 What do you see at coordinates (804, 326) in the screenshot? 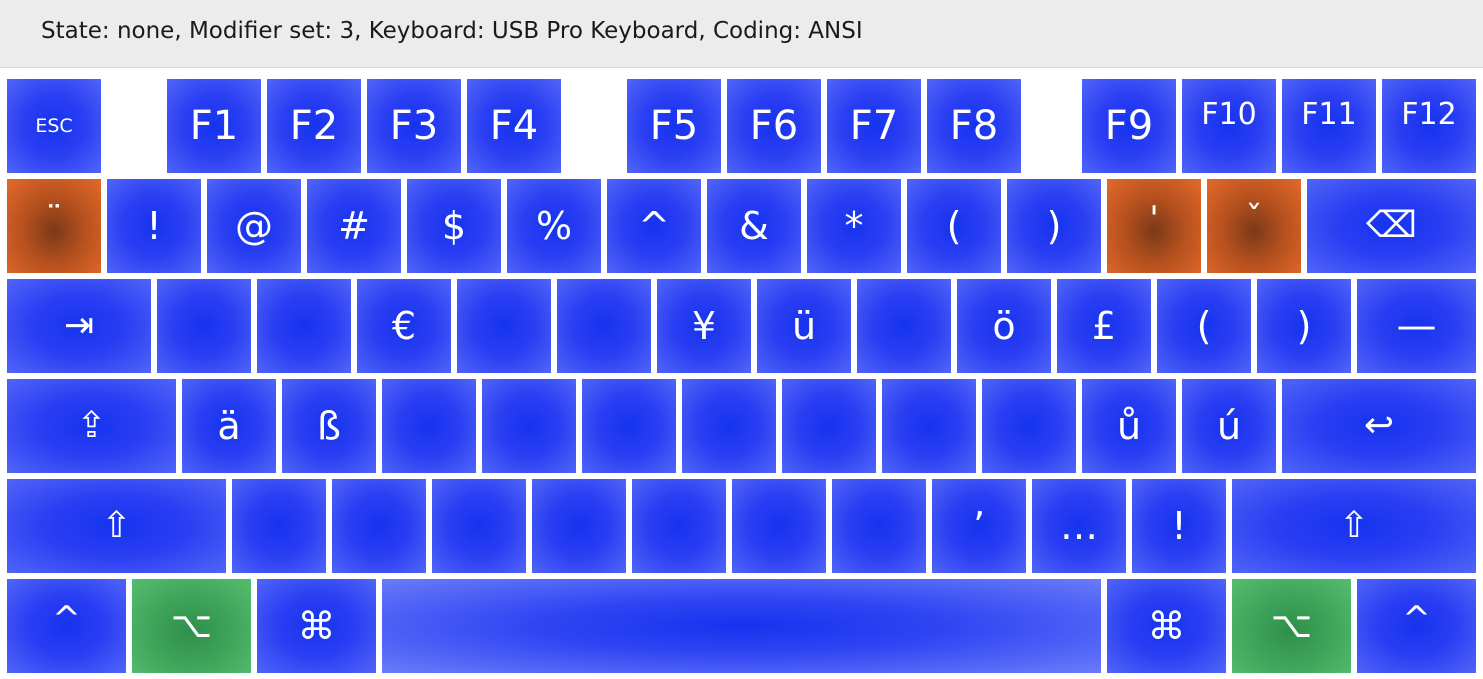
I see `key-u: ü` at bounding box center [804, 326].